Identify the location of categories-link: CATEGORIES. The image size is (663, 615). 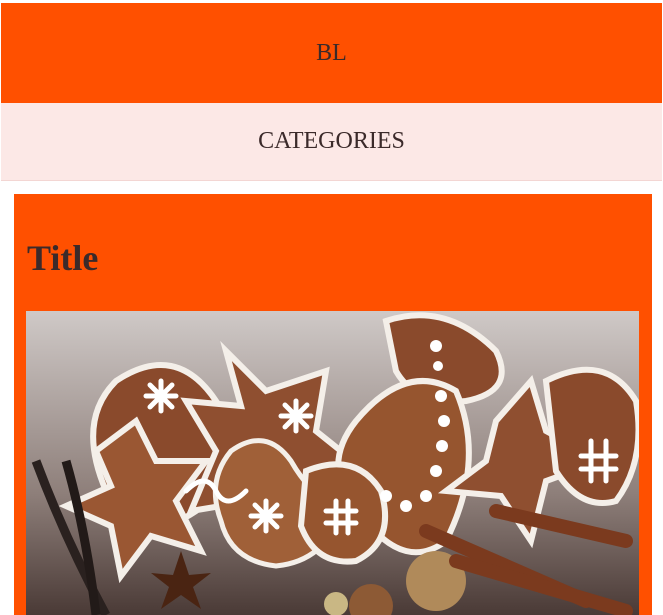
(331, 141).